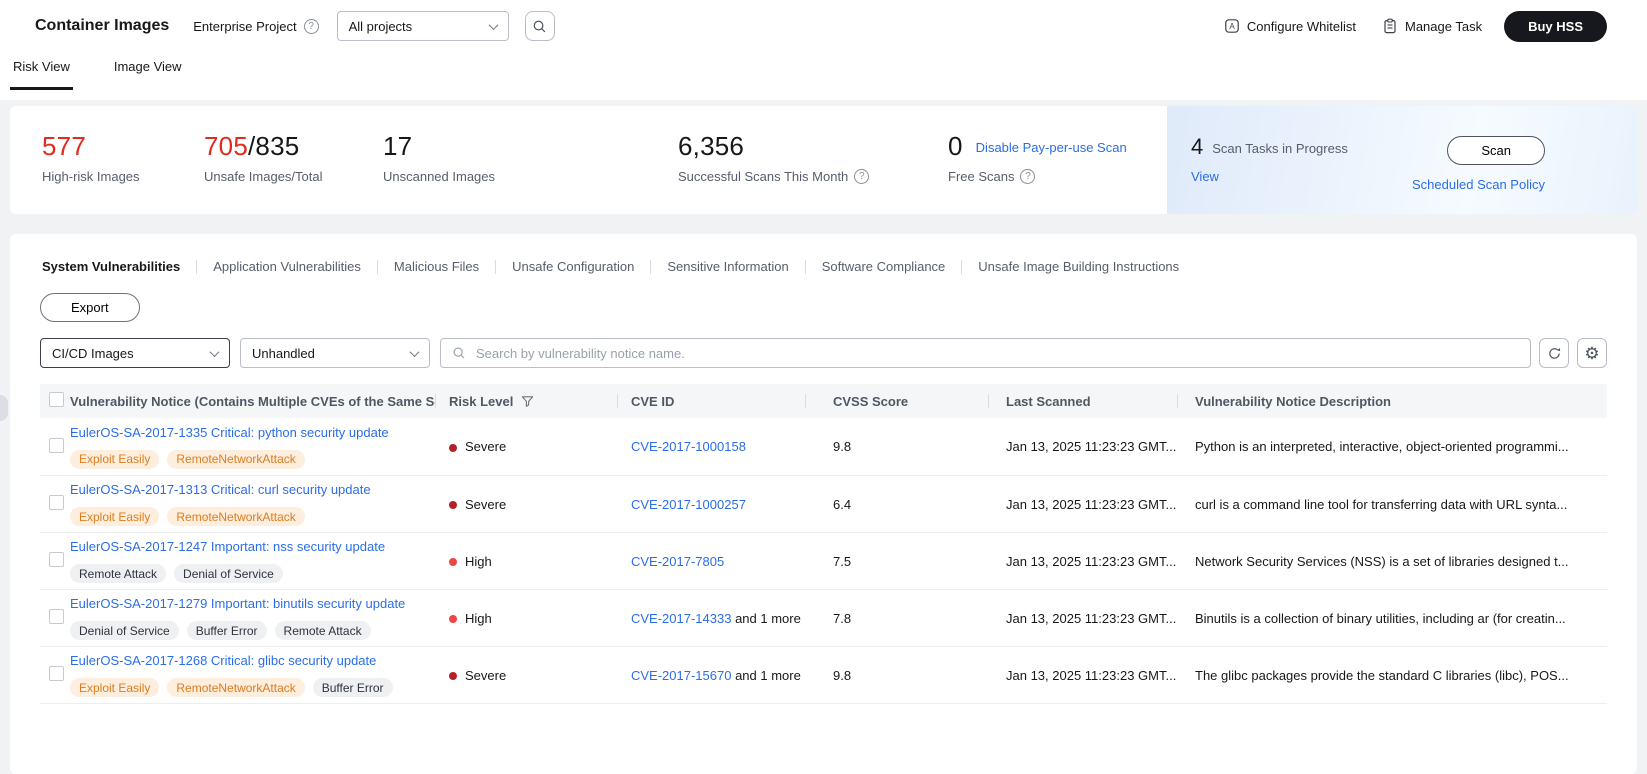 Image resolution: width=1647 pixels, height=774 pixels. What do you see at coordinates (1205, 176) in the screenshot?
I see `view-link: View` at bounding box center [1205, 176].